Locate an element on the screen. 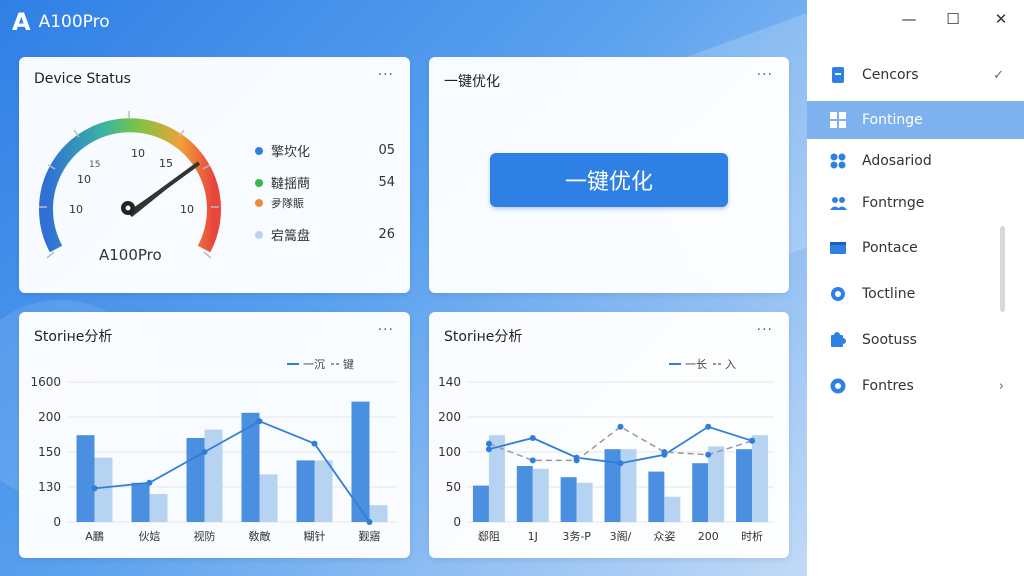 The height and width of the screenshot is (576, 1024). side-item-fontrnge: Fontrnge is located at coordinates (915, 203).